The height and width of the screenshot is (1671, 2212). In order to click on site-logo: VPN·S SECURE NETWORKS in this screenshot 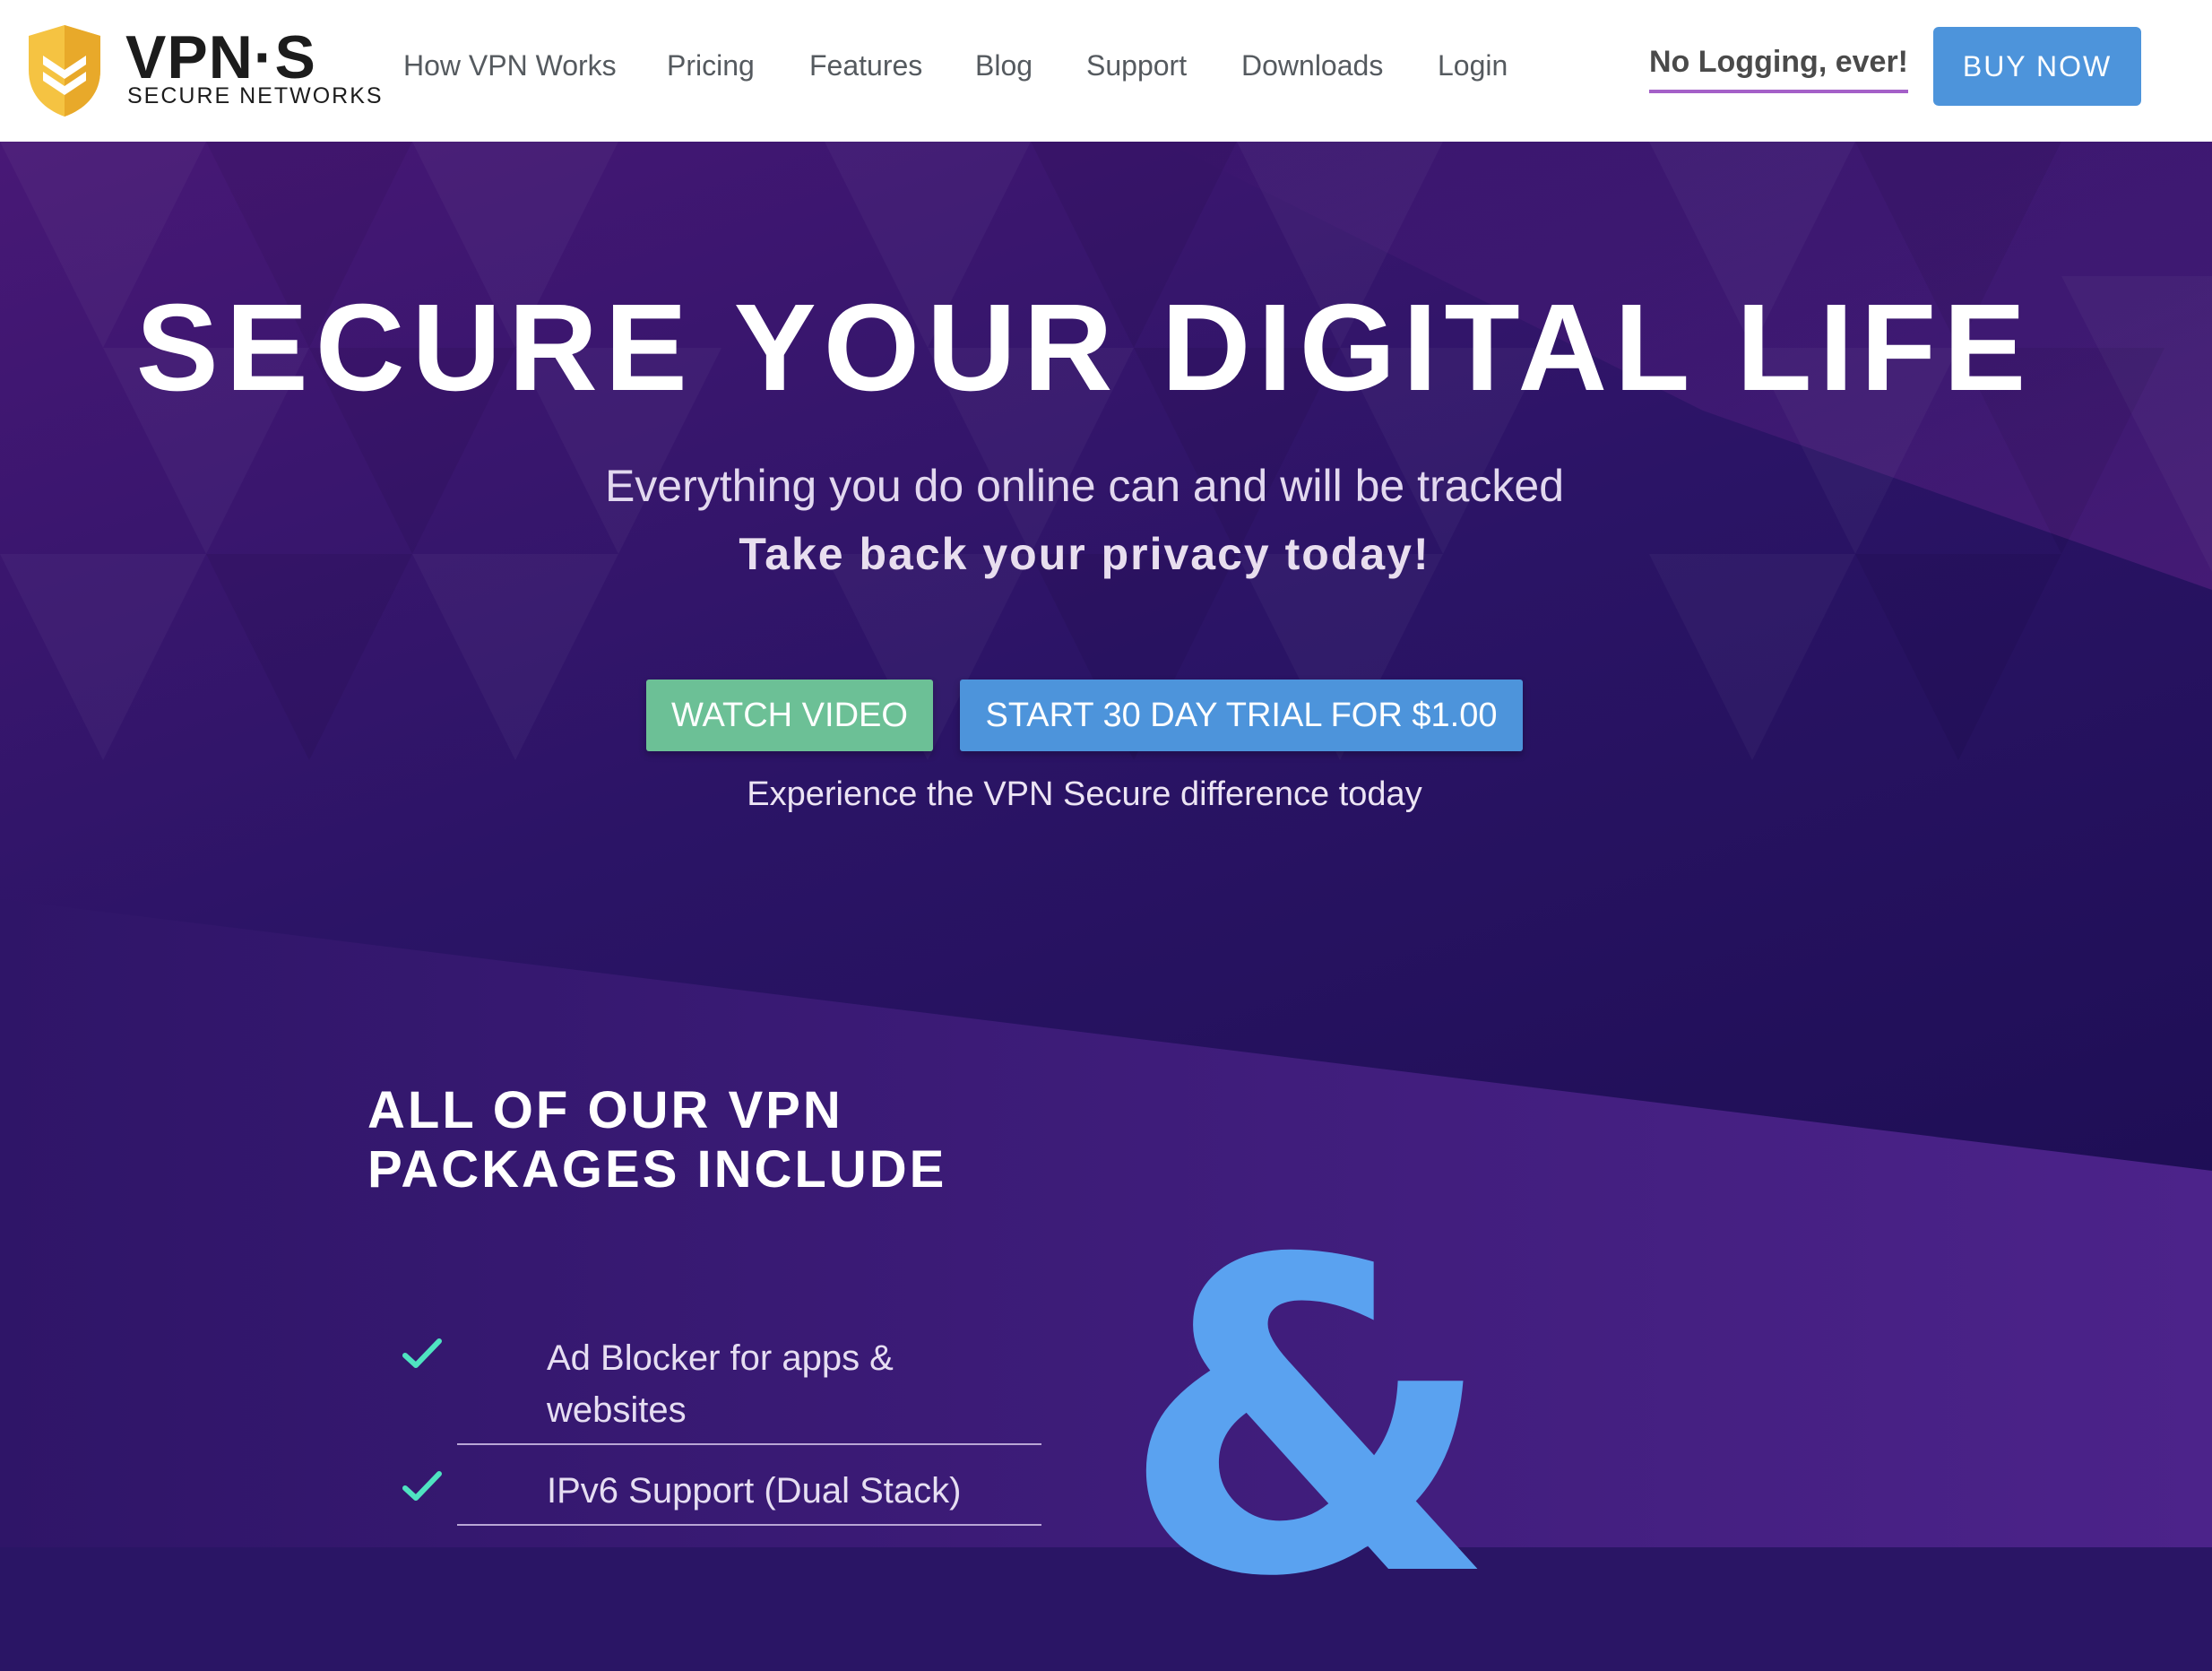, I will do `click(203, 71)`.